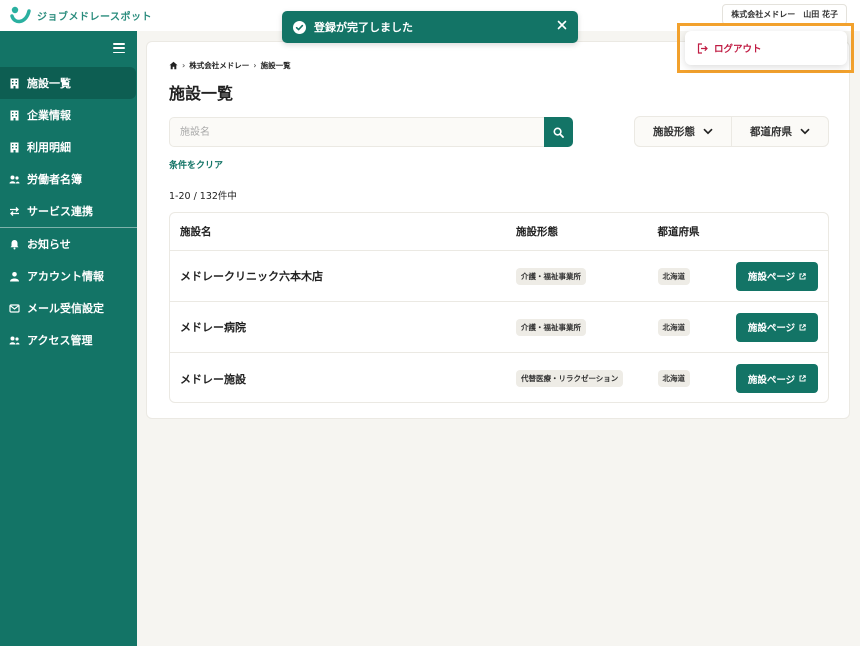 The image size is (860, 646). I want to click on breadcrumb-company: 株式会社メドレー, so click(219, 65).